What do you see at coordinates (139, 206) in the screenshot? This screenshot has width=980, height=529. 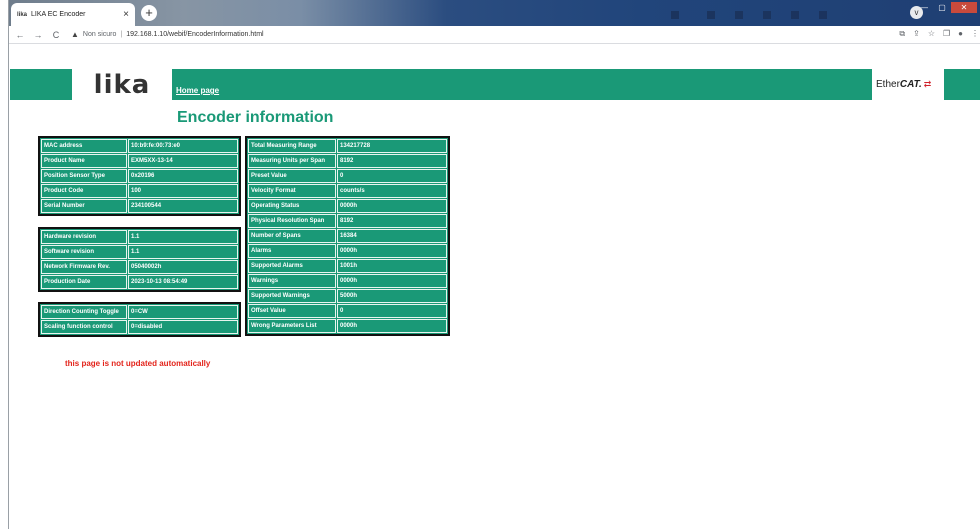 I see `table-row: Serial Number 234100544` at bounding box center [139, 206].